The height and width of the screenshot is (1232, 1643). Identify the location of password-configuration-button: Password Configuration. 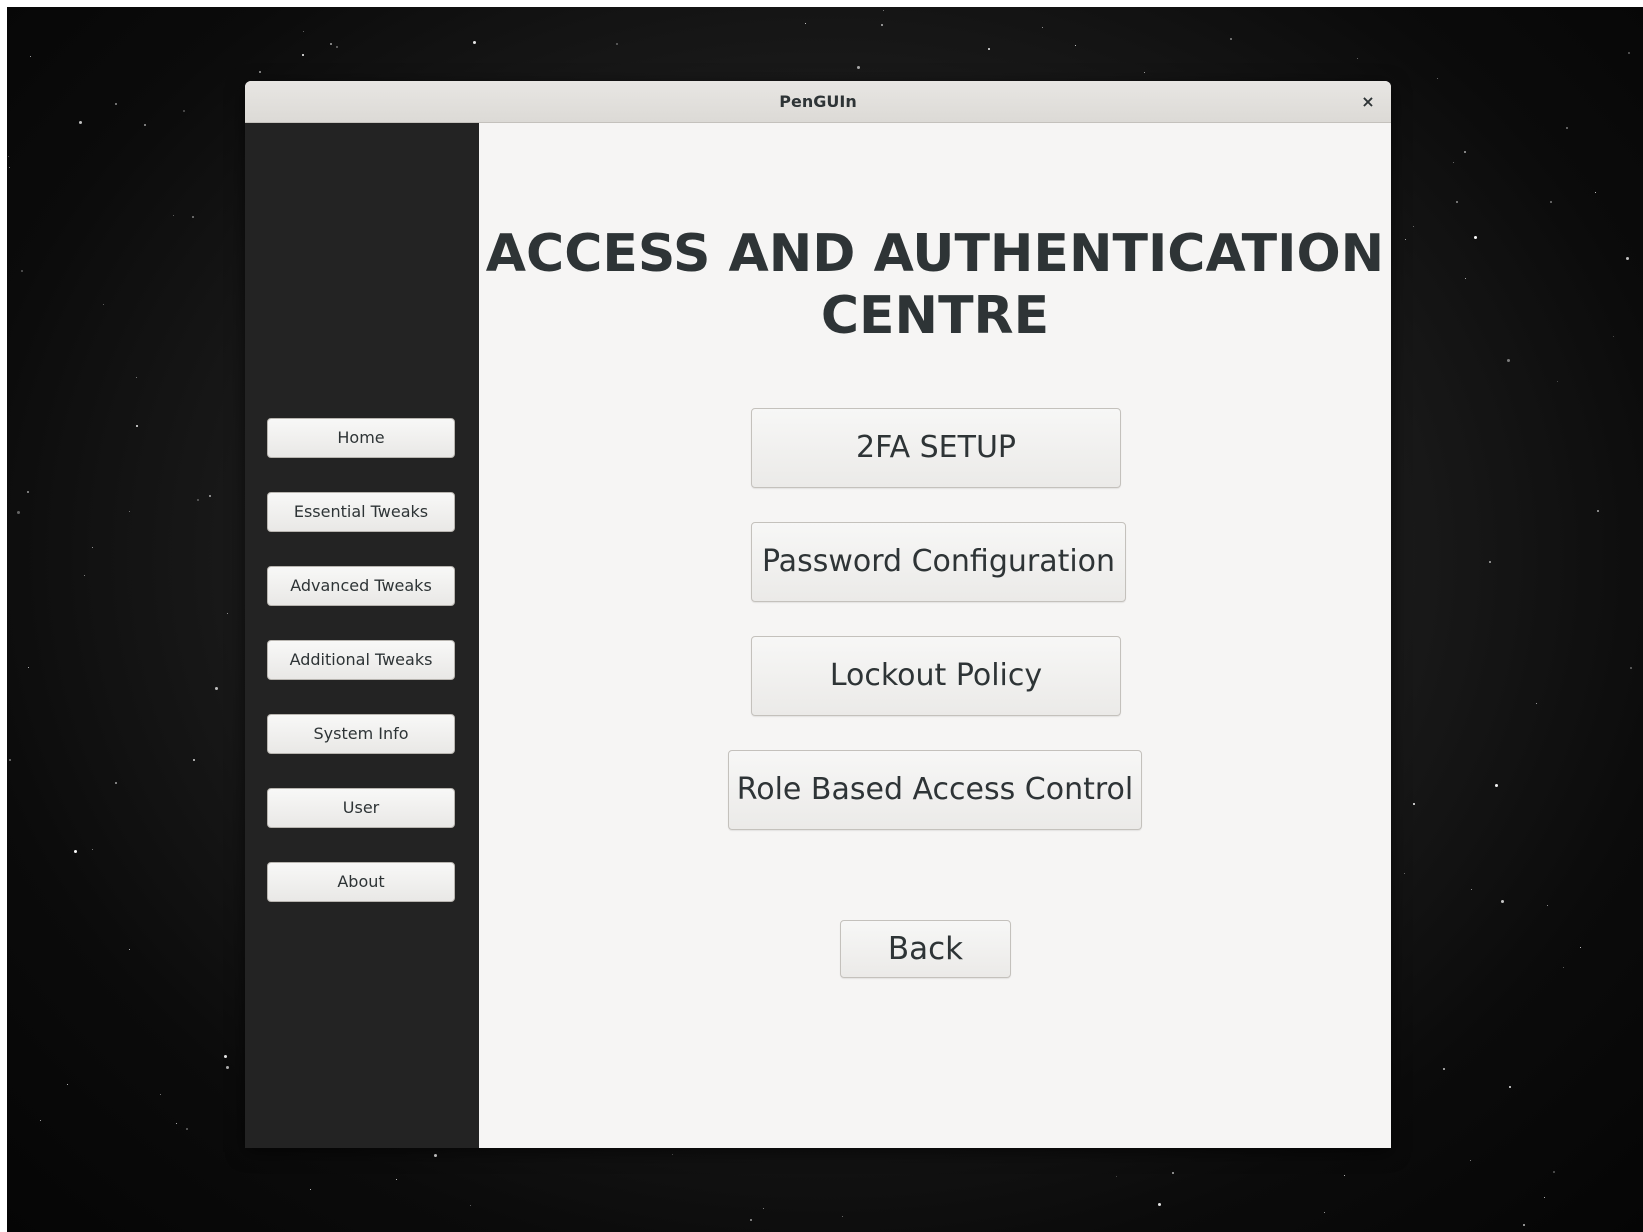
(938, 562).